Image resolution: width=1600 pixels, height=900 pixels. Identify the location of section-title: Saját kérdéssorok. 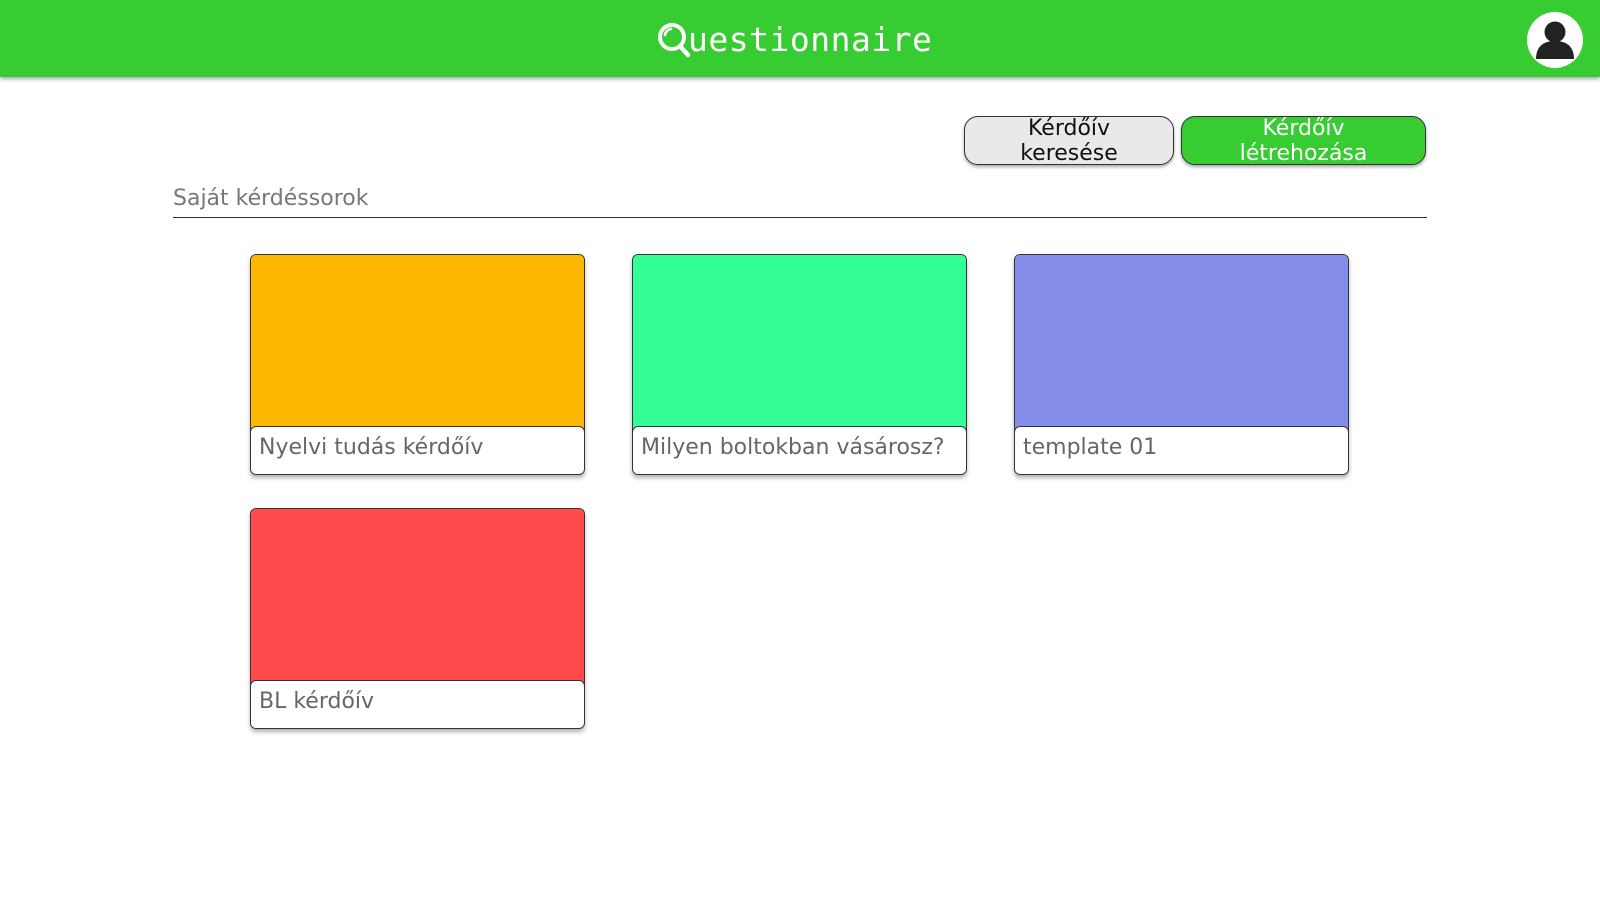
(800, 202).